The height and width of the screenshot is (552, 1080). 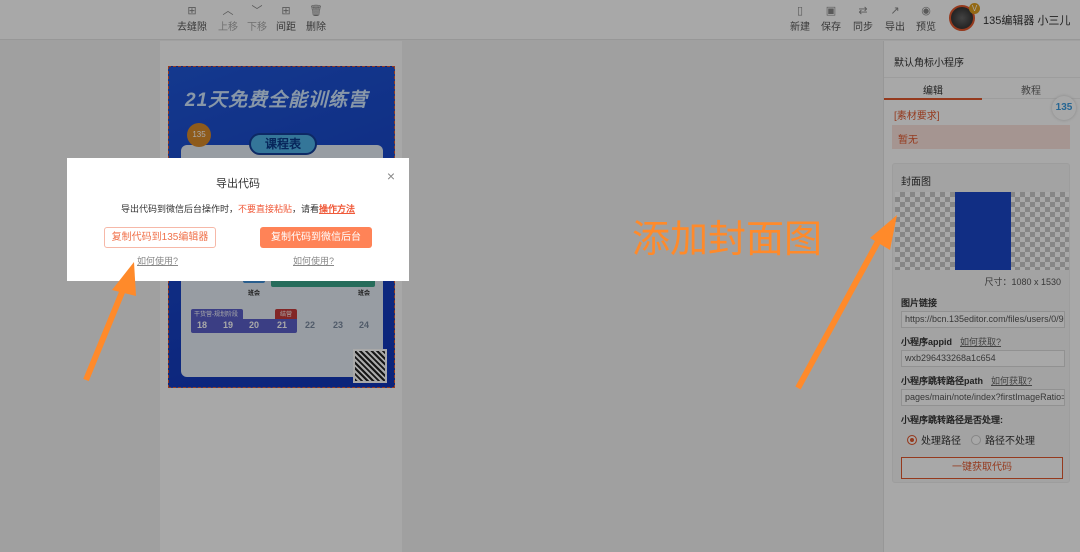 I want to click on arrow-left-icon, so click(x=109, y=322).